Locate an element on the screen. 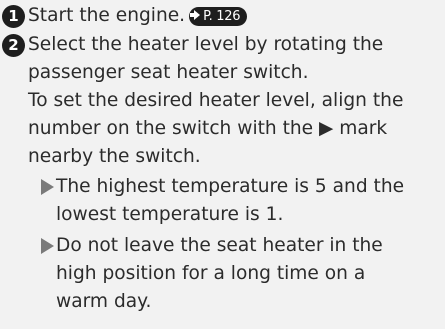  note-1-line-1: The highest temperature is 5 and the is located at coordinates (230, 186).